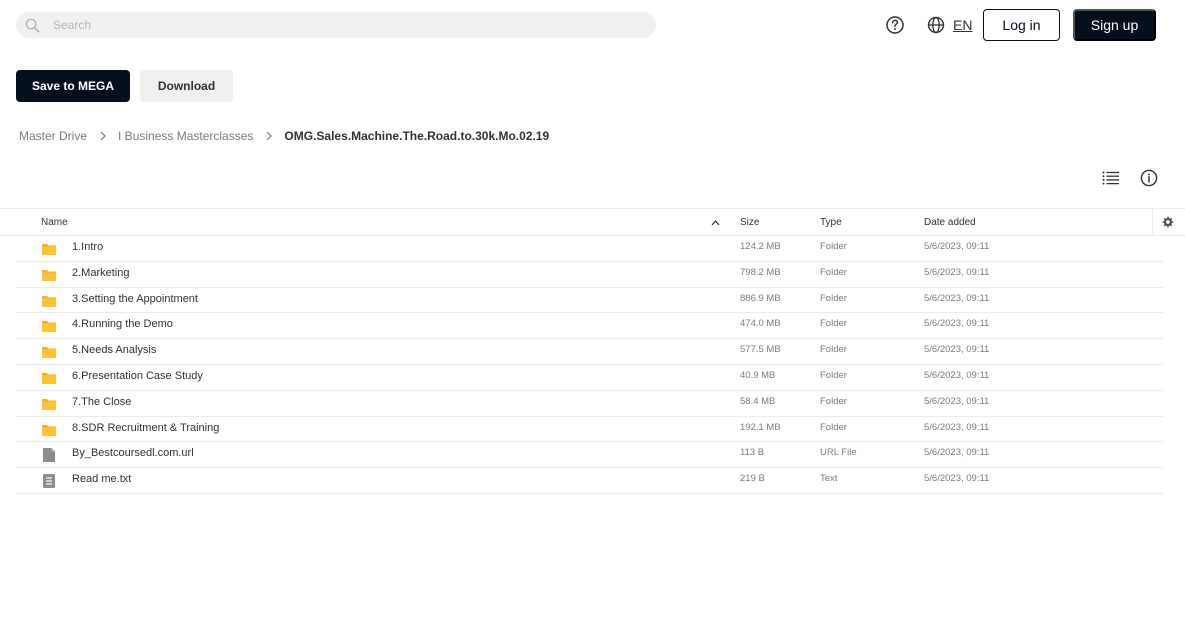 This screenshot has height=637, width=1185. Describe the element at coordinates (53, 136) in the screenshot. I see `breadcrumb-item-master-drive: Master Drive` at that location.